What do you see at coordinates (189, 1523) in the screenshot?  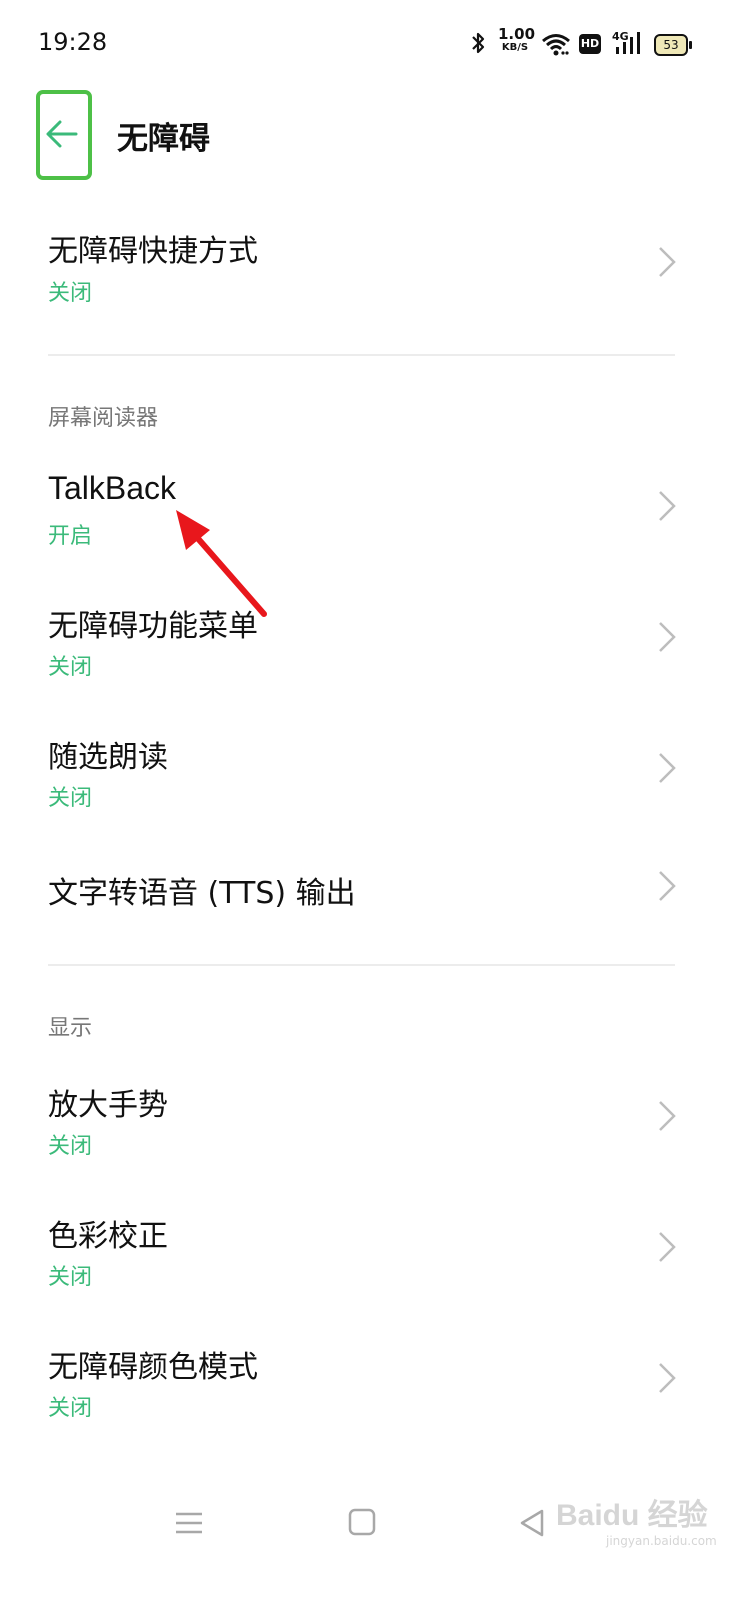 I see `menu-nav-button` at bounding box center [189, 1523].